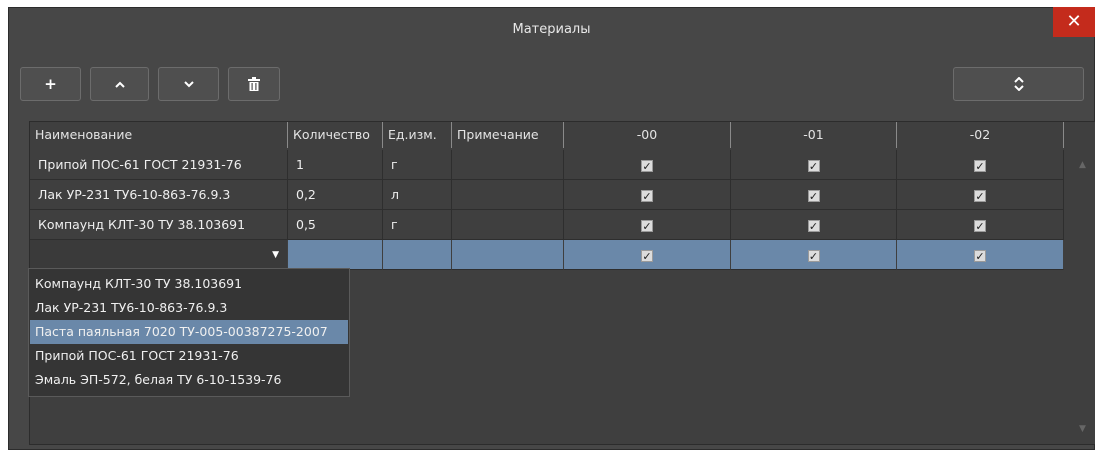 This screenshot has width=1095, height=450. I want to click on header-note: Примечание, so click(508, 135).